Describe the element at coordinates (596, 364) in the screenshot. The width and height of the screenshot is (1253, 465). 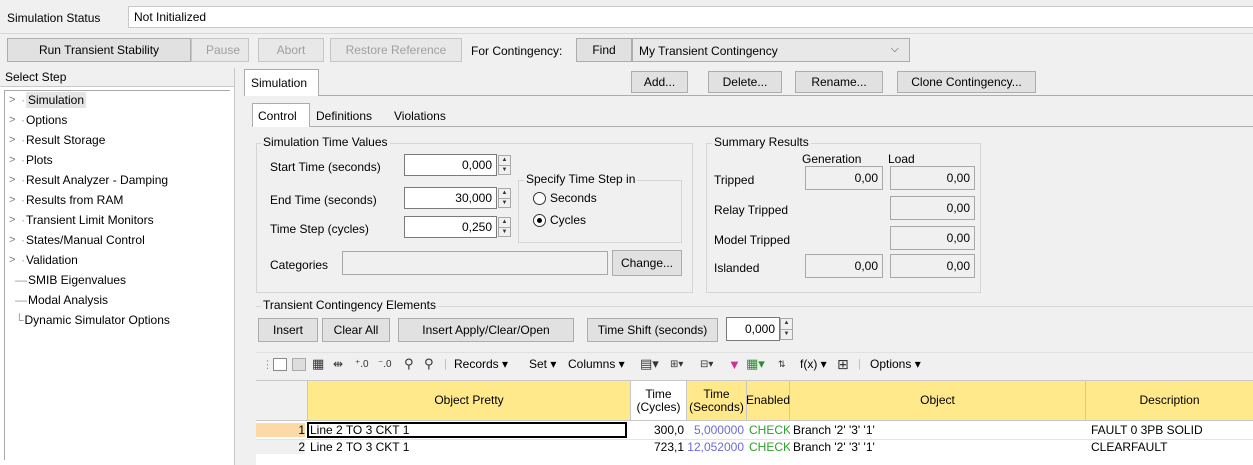
I see `columns-menu: Columns ▾` at that location.